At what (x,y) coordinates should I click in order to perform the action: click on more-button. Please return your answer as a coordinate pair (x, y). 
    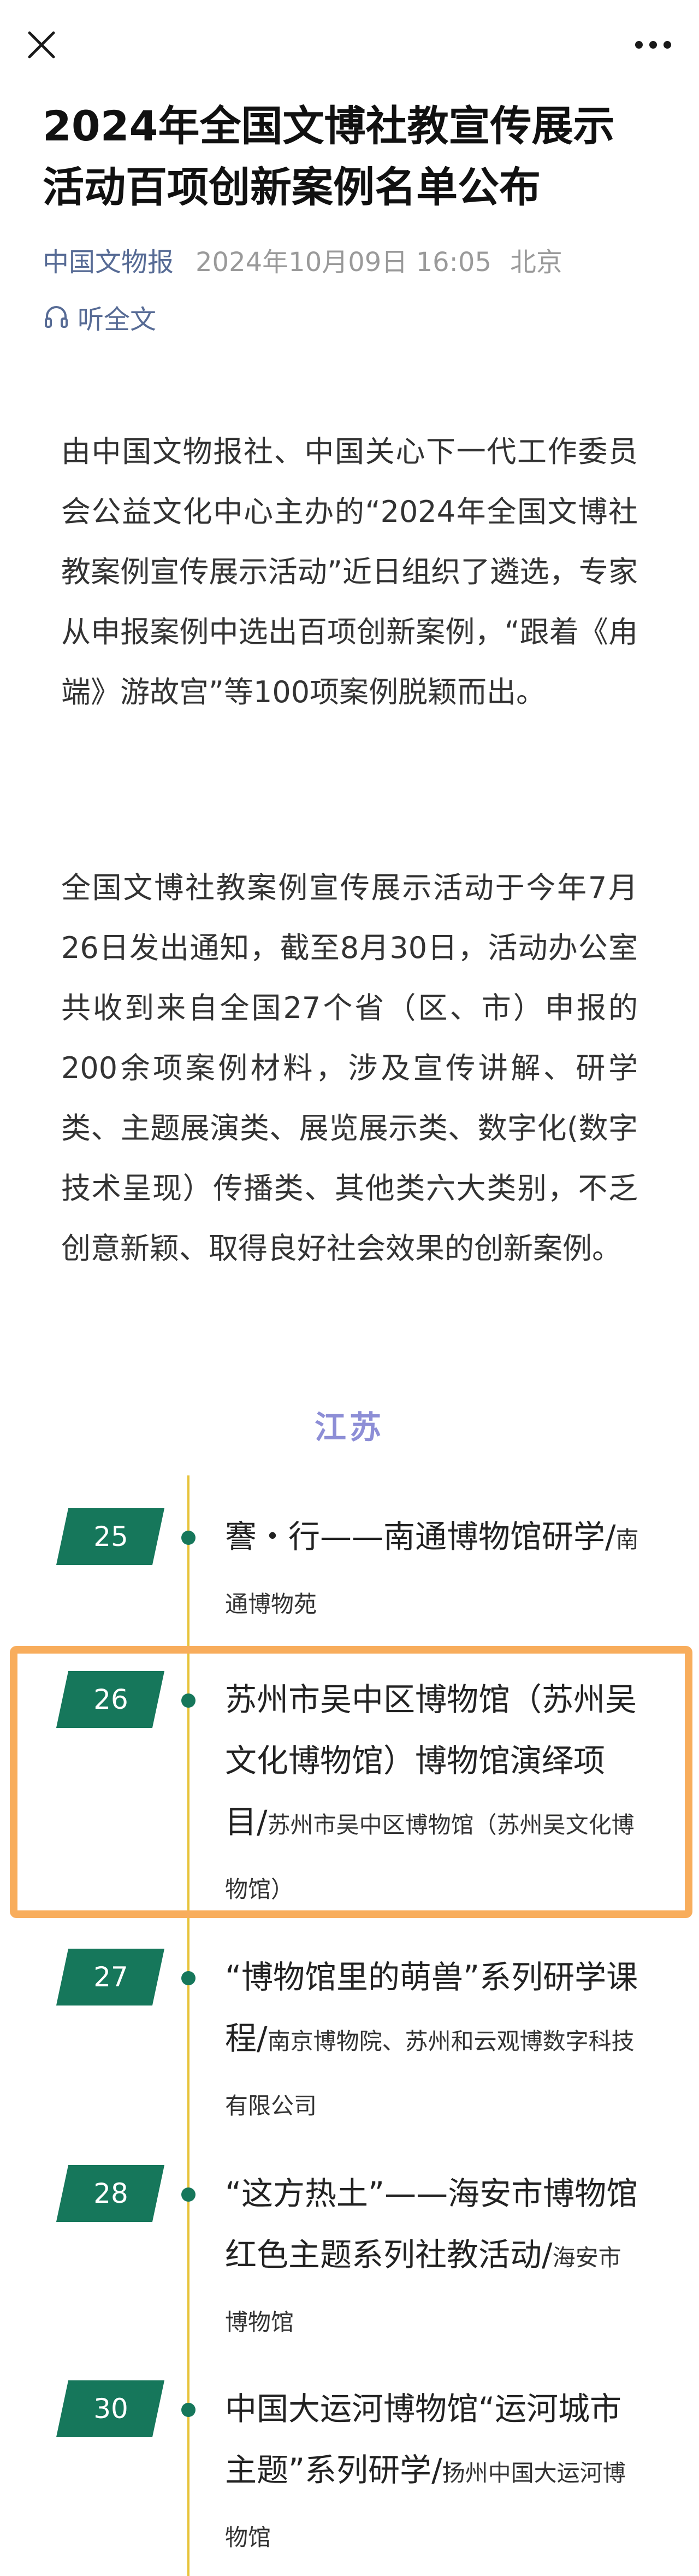
    Looking at the image, I should click on (653, 44).